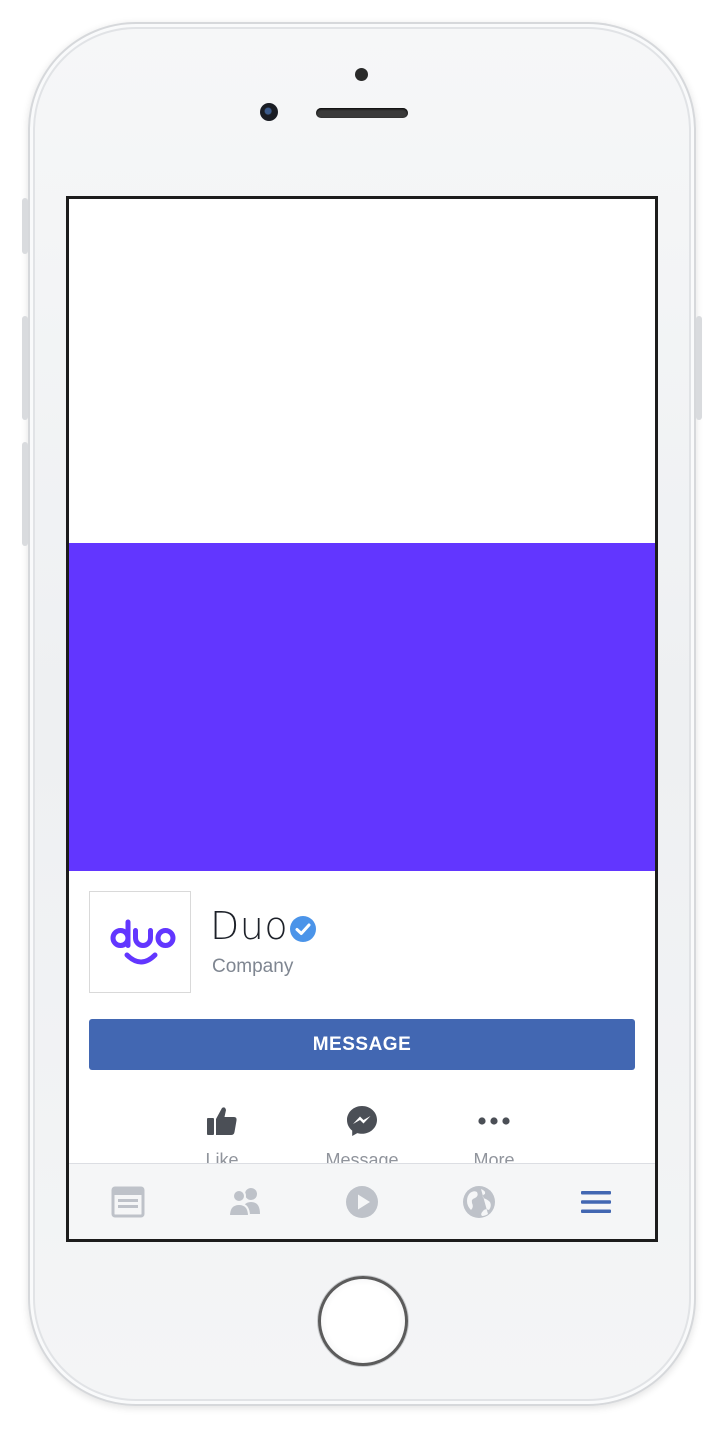  I want to click on message-button-label: MESSAGE, so click(362, 1044).